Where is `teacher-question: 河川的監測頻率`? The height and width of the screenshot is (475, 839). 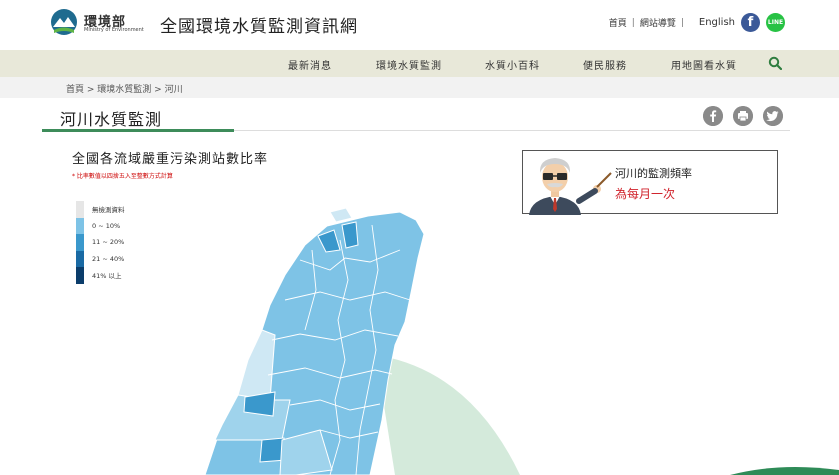 teacher-question: 河川的監測頻率 is located at coordinates (653, 173).